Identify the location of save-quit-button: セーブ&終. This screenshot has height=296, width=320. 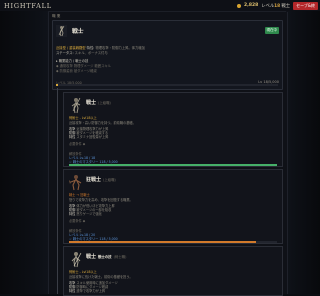
(305, 5).